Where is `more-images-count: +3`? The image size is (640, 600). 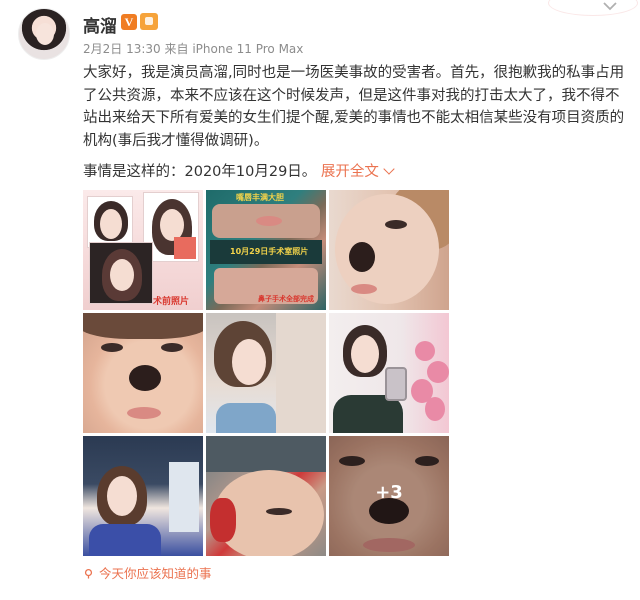
more-images-count: +3 is located at coordinates (389, 492).